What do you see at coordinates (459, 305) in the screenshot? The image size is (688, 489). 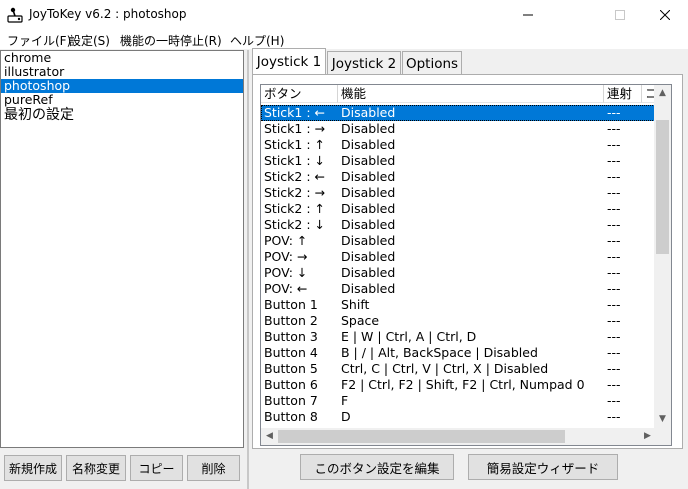 I see `table-row: Button 1 Shift ---` at bounding box center [459, 305].